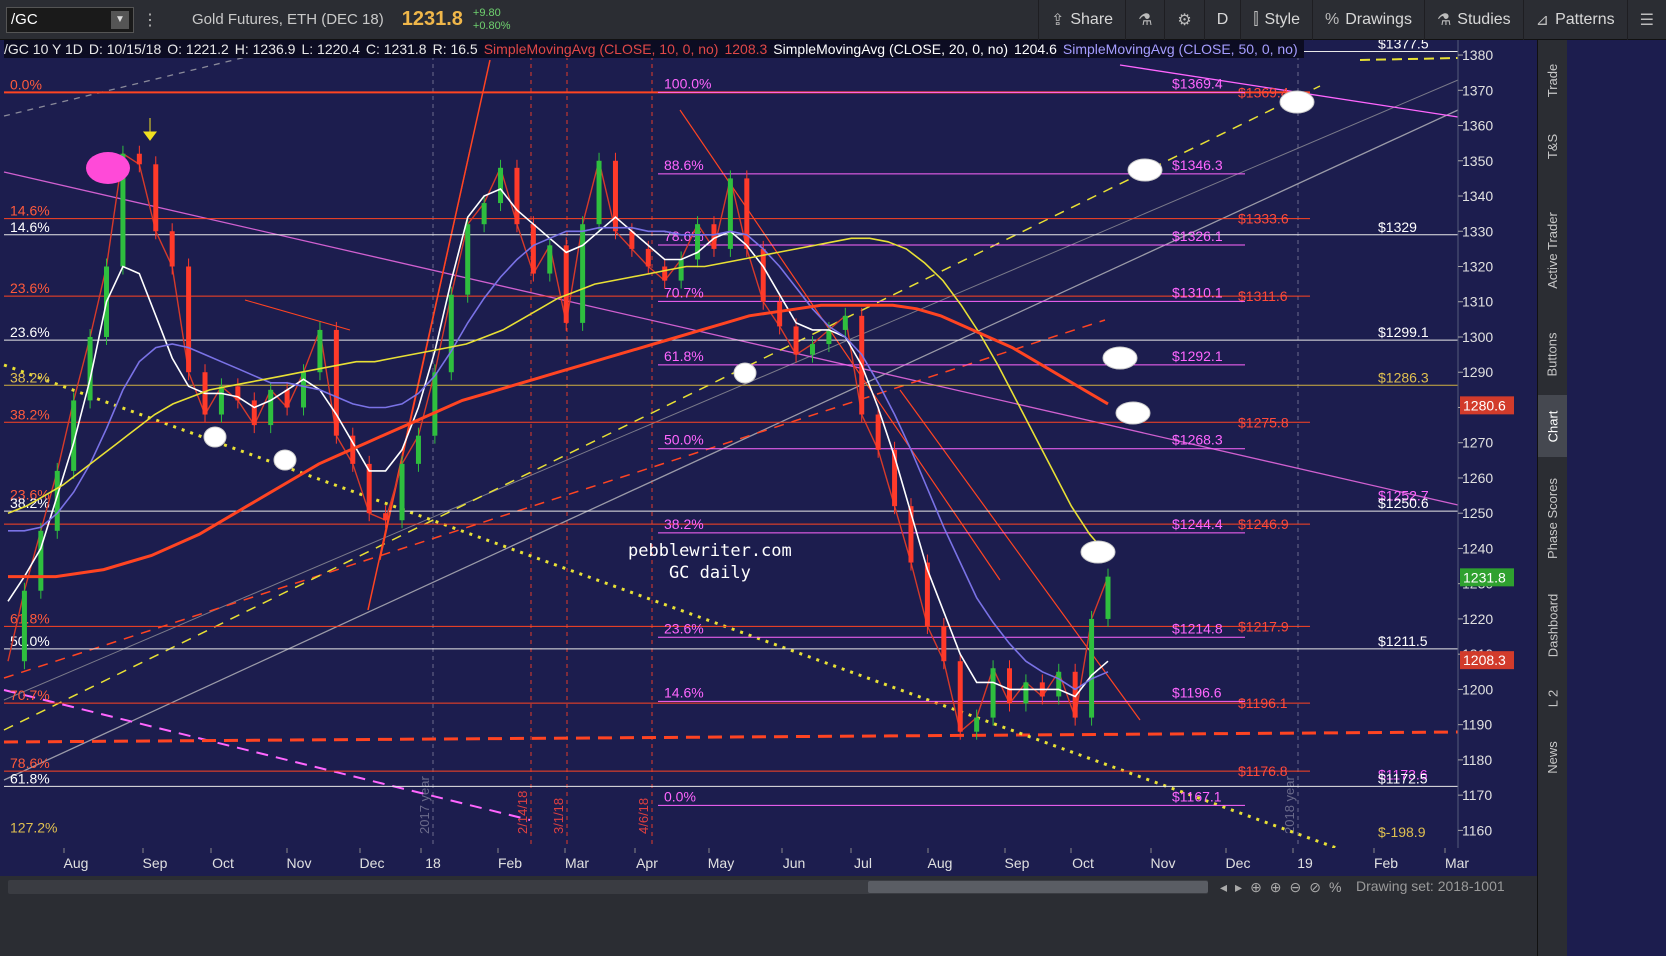 The width and height of the screenshot is (1666, 956). What do you see at coordinates (1484, 19) in the screenshot?
I see `studies-label: Studies` at bounding box center [1484, 19].